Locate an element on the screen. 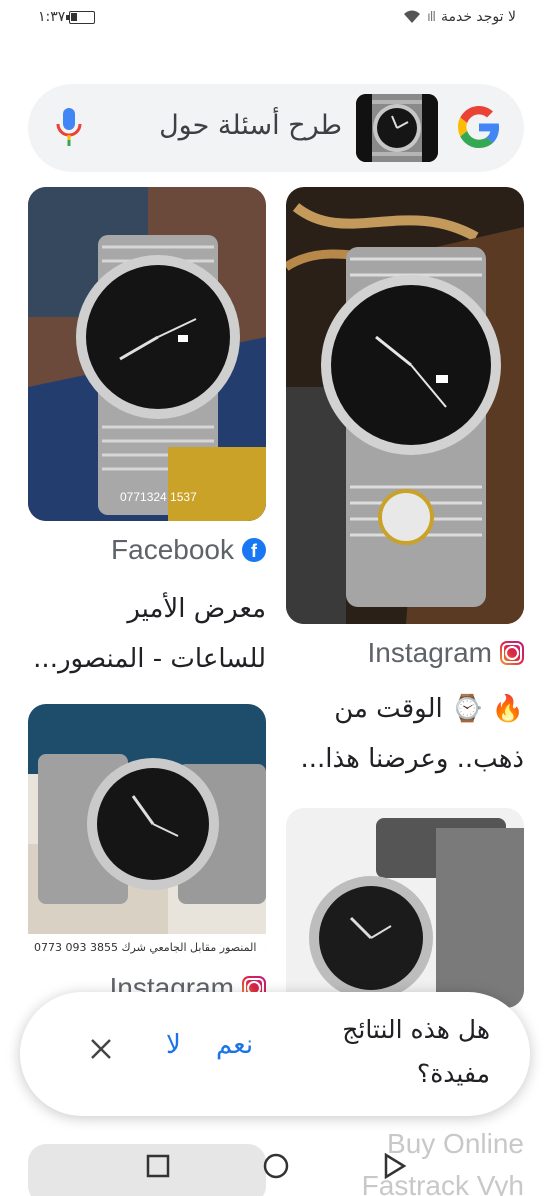  feedback-question: هل هذه النتائج مفيدة؟ is located at coordinates (416, 1051).